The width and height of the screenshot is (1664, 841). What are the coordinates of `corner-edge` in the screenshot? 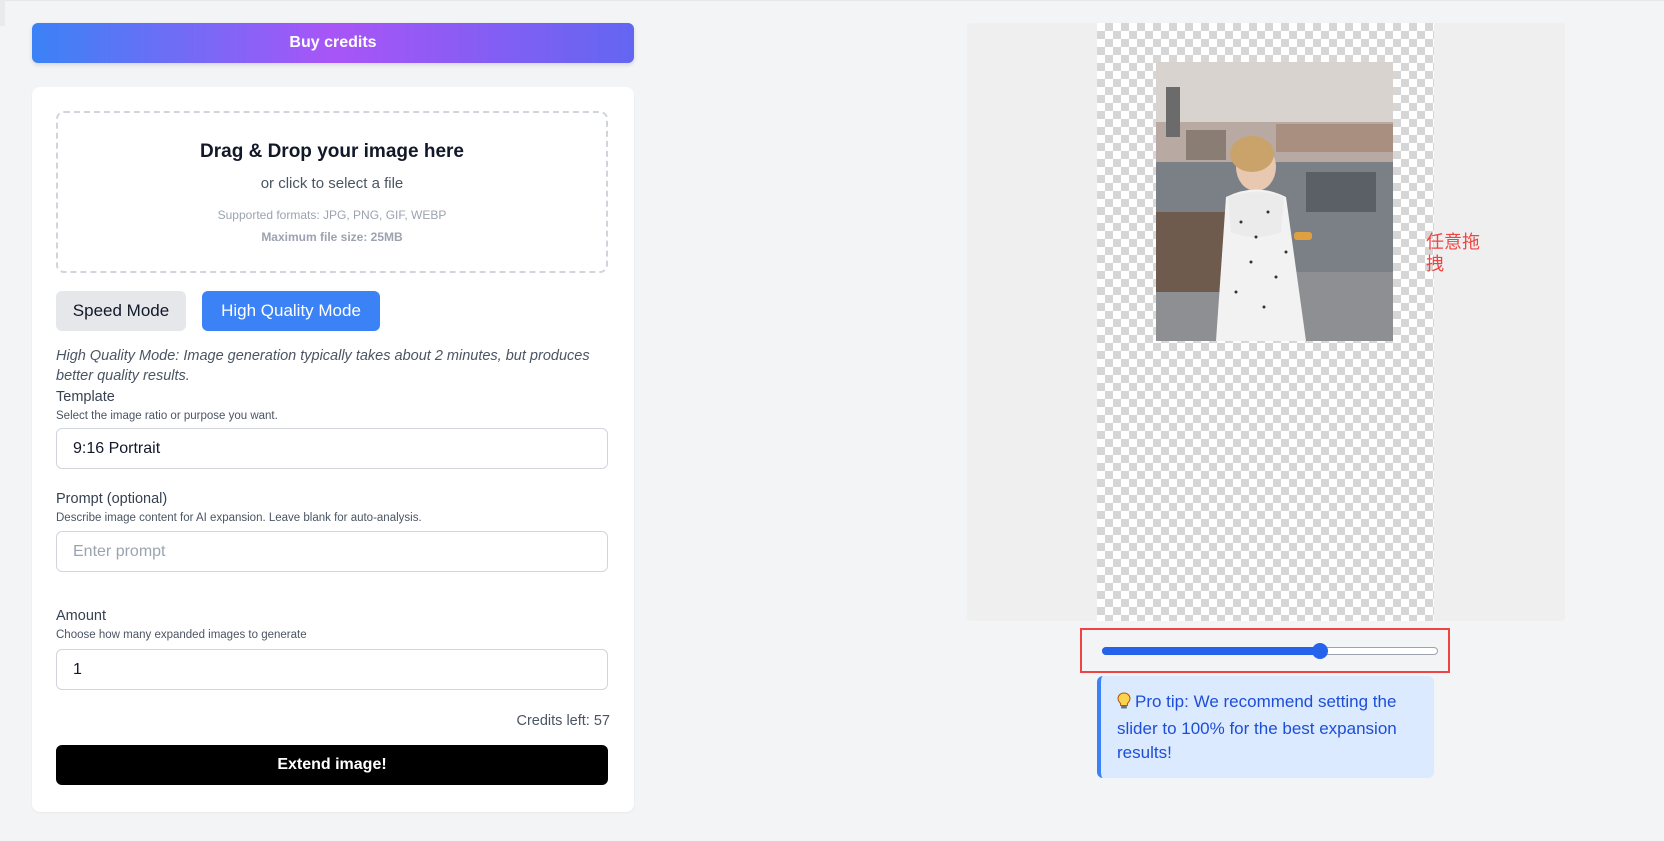 It's located at (2, 13).